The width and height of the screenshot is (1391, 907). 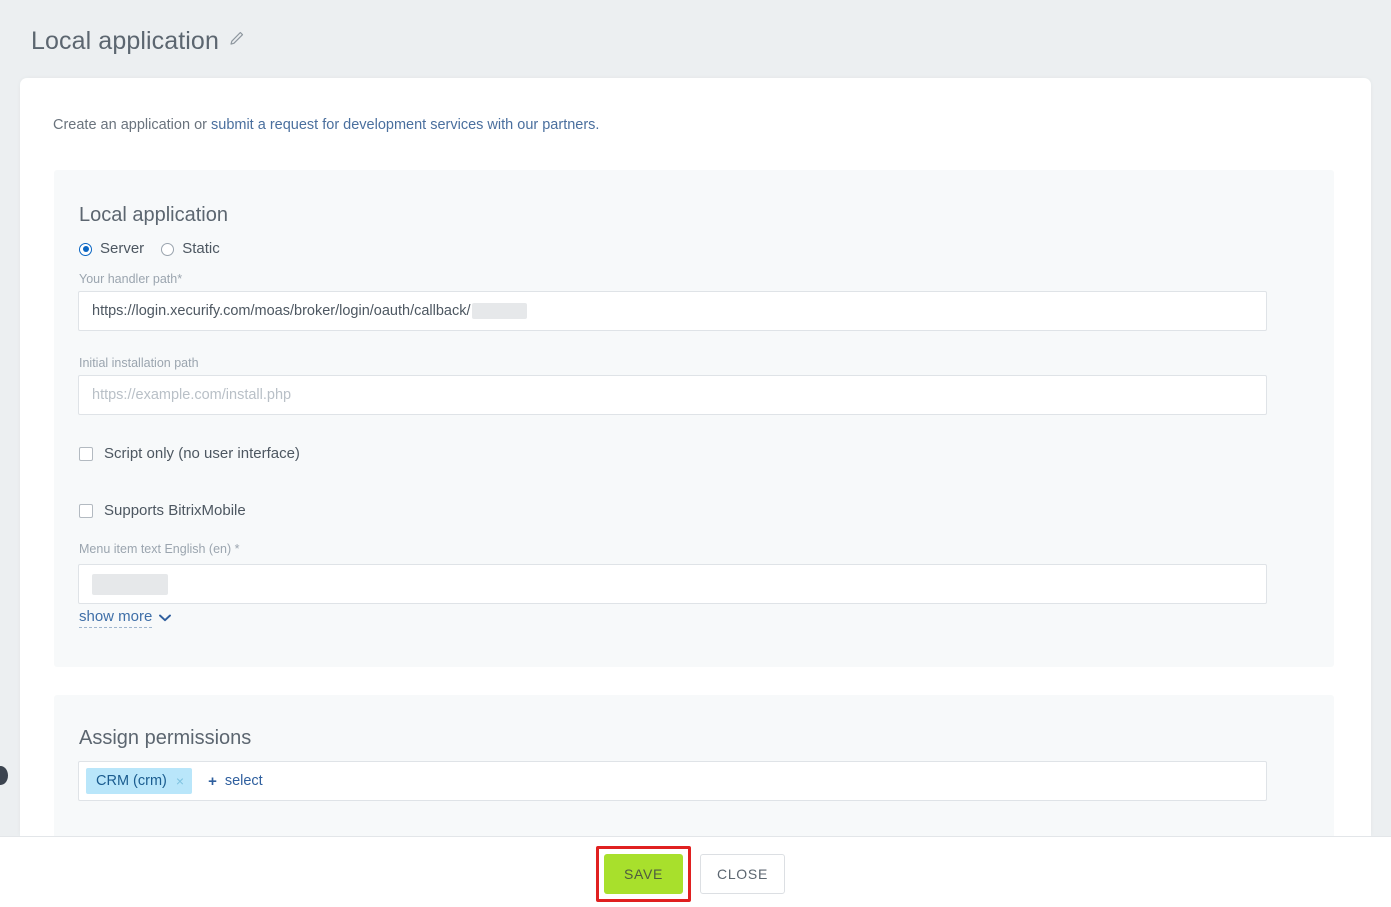 I want to click on show-more-toggle: show more, so click(x=125, y=618).